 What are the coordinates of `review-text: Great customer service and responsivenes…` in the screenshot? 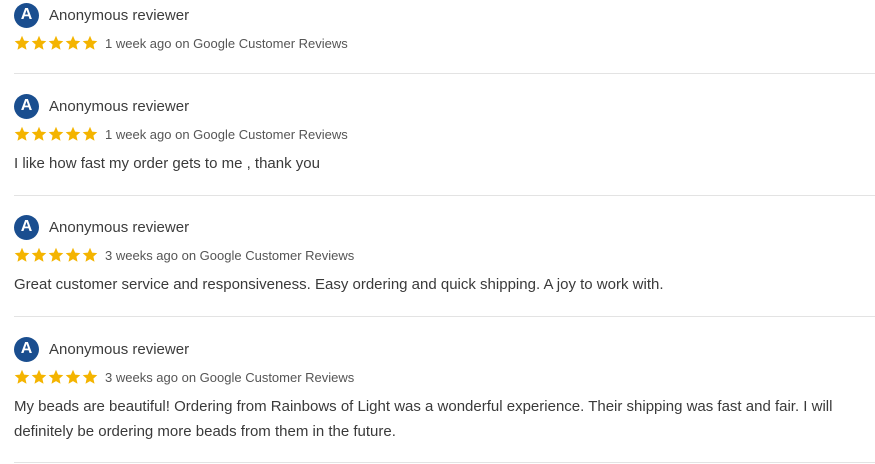 It's located at (339, 284).